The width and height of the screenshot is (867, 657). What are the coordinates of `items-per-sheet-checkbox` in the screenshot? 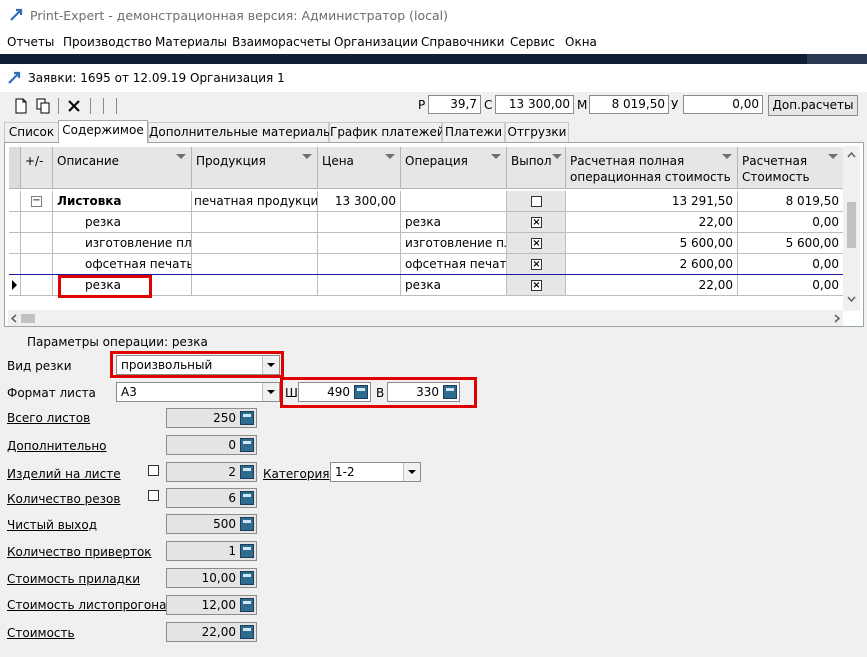 It's located at (153, 470).